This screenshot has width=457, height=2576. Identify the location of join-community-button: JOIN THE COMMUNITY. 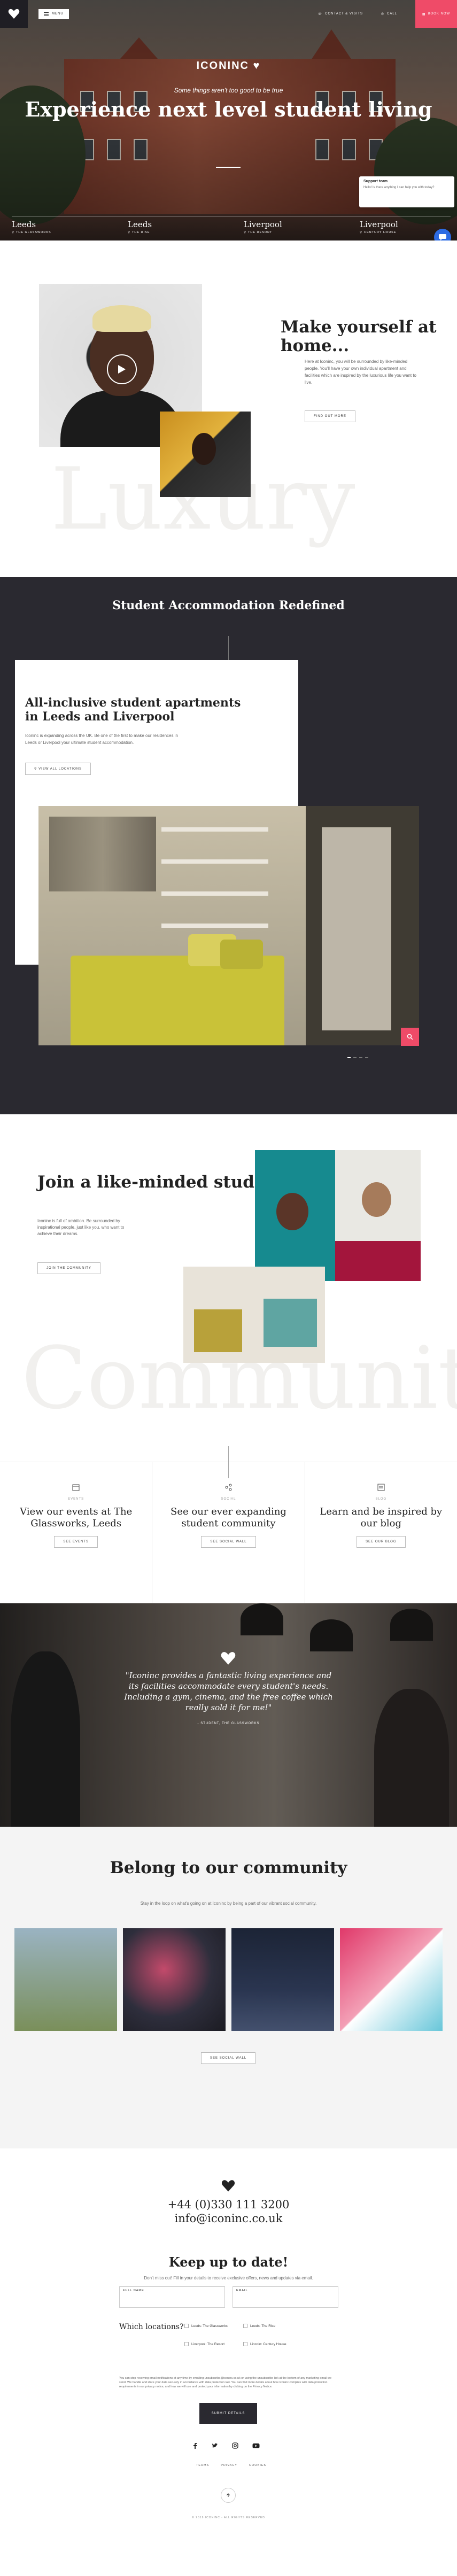
(68, 1268).